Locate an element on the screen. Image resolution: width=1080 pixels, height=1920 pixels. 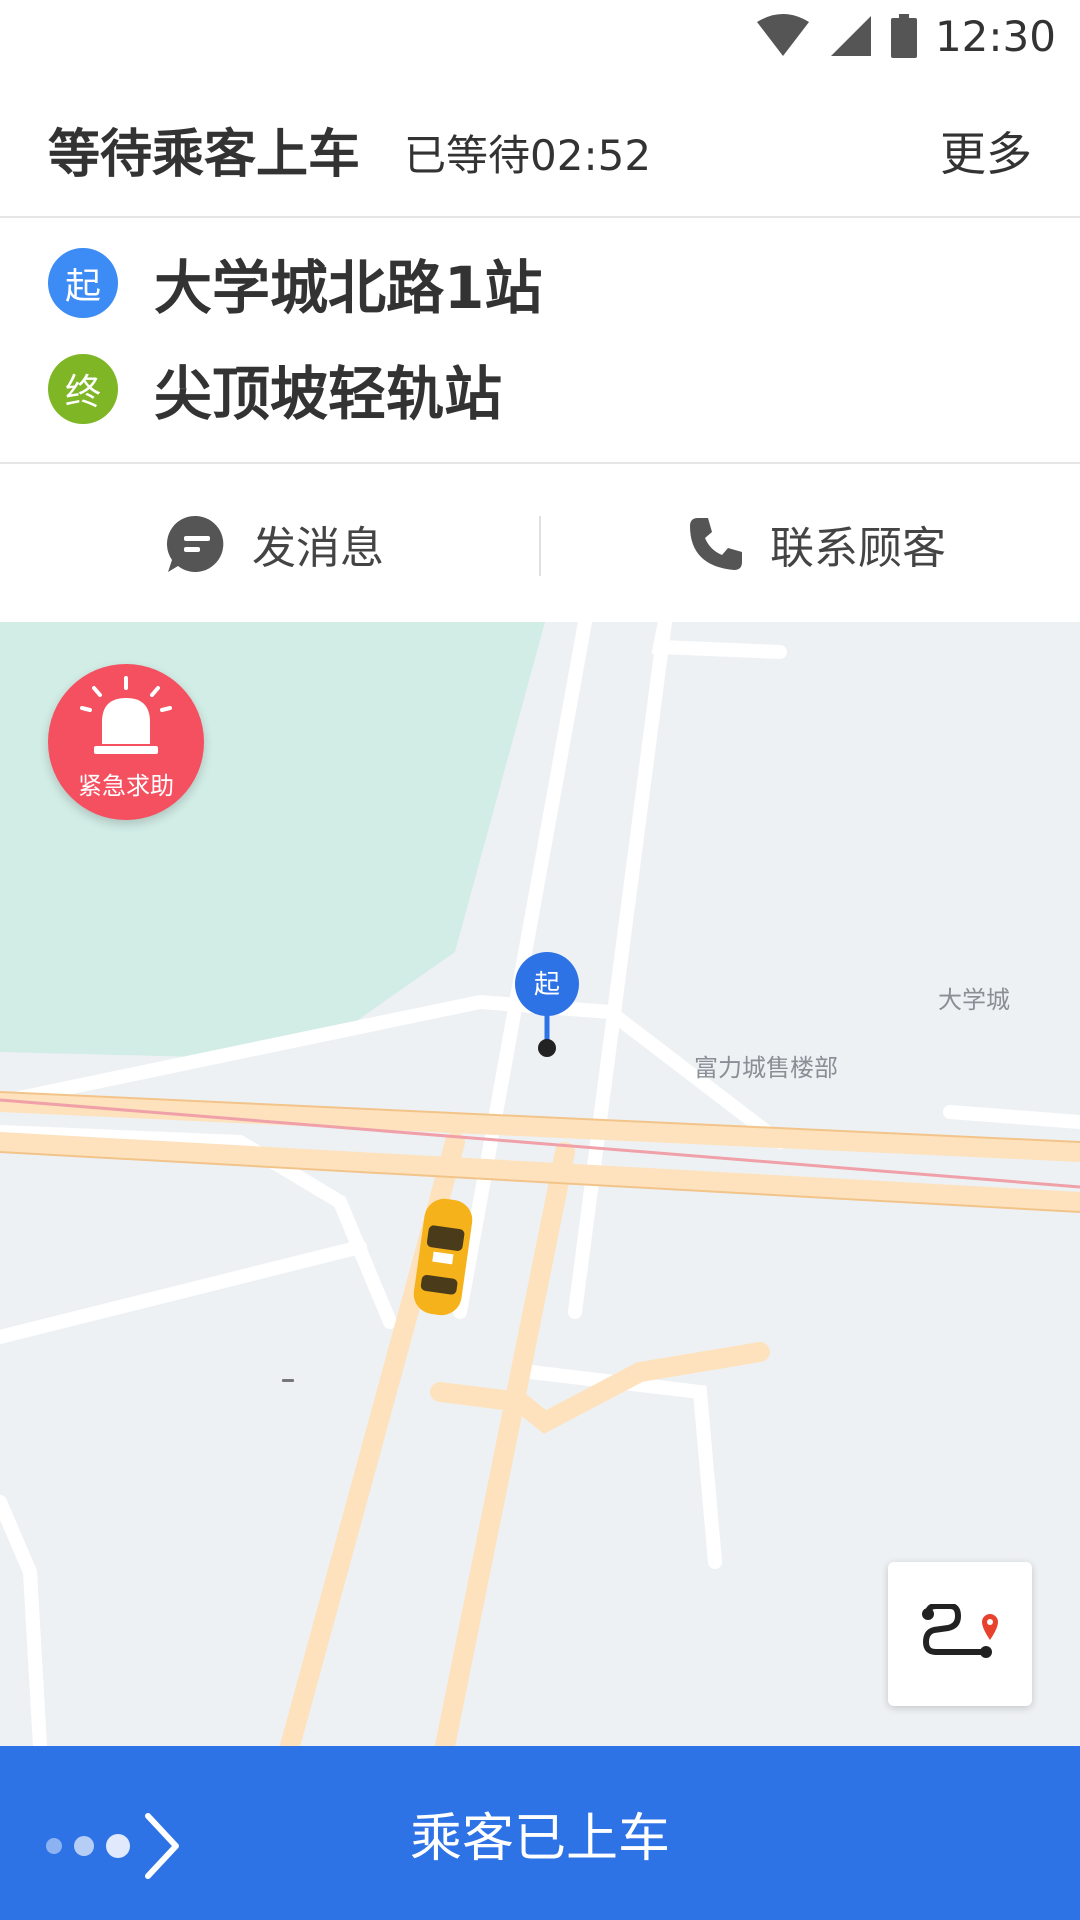
route-overview-button is located at coordinates (960, 1634).